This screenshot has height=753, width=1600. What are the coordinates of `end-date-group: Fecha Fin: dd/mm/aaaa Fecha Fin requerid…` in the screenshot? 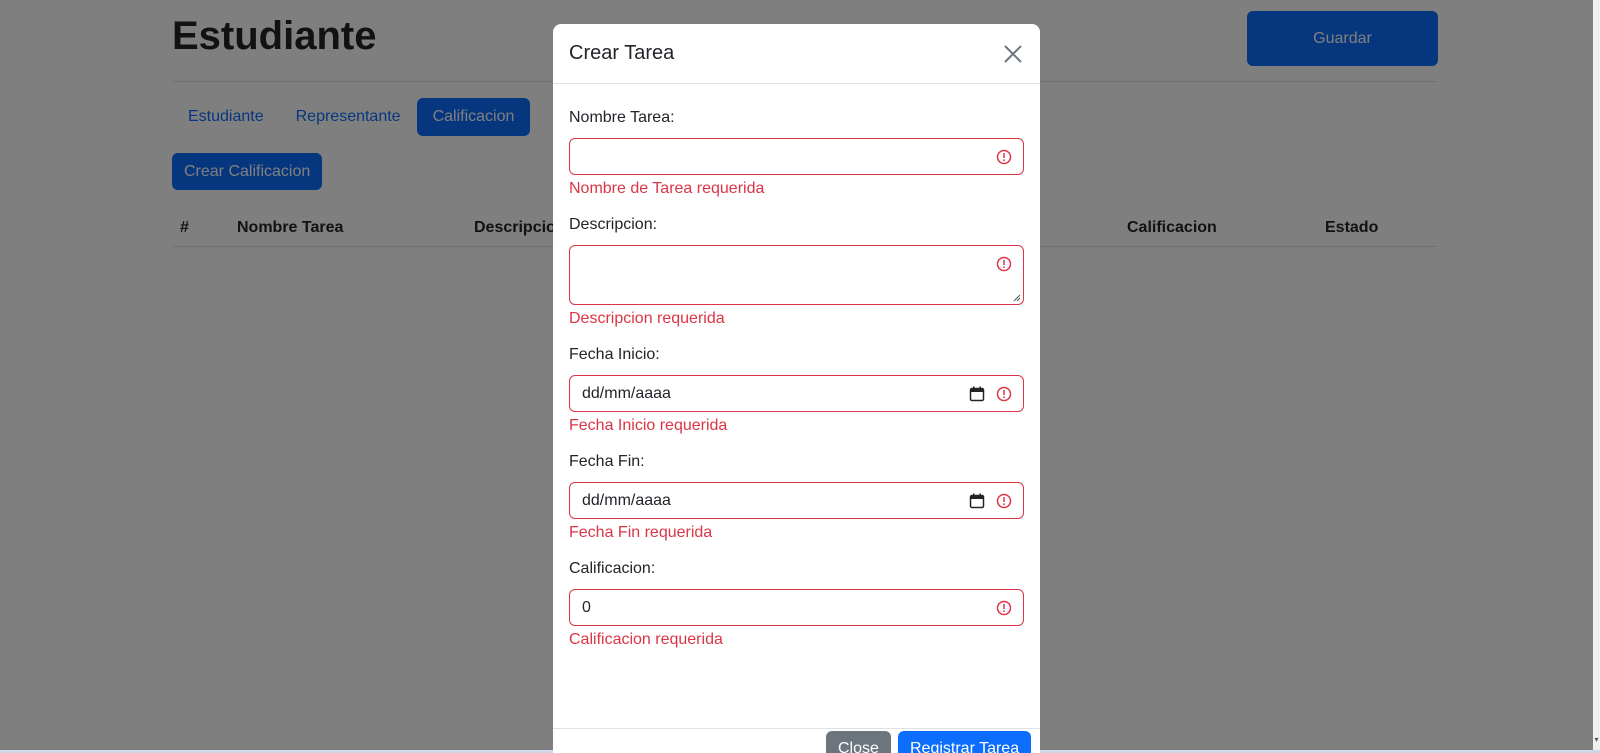 It's located at (796, 497).